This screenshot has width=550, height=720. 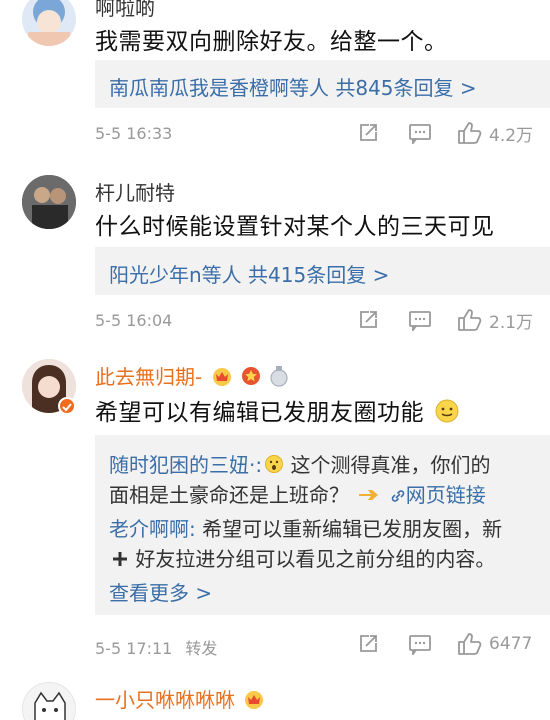 I want to click on author-name-text: 一小只咻咻咻咻, so click(x=165, y=700).